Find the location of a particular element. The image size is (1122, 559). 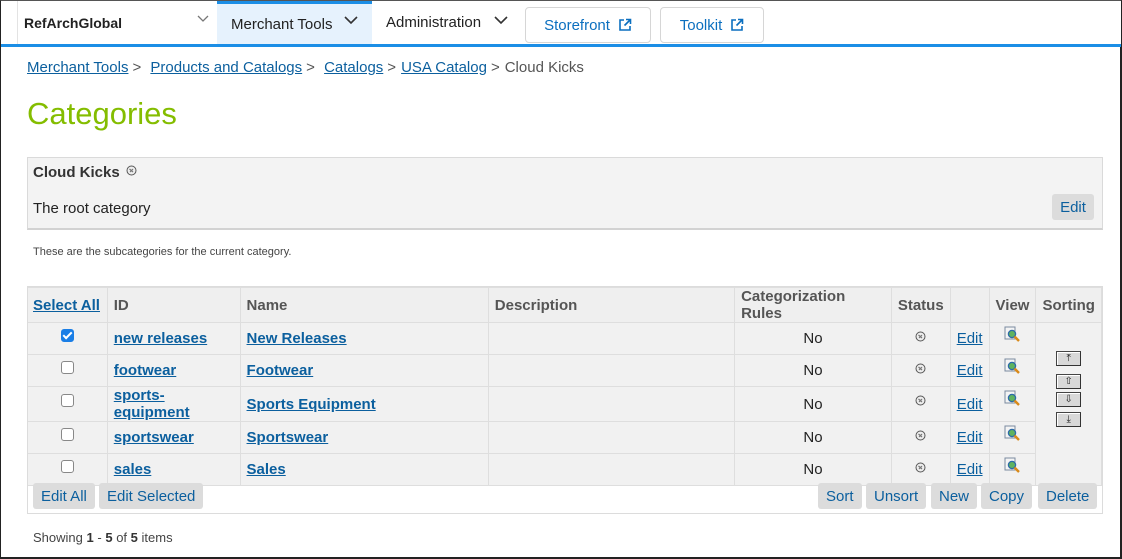

edit-cell: Edit is located at coordinates (969, 437).